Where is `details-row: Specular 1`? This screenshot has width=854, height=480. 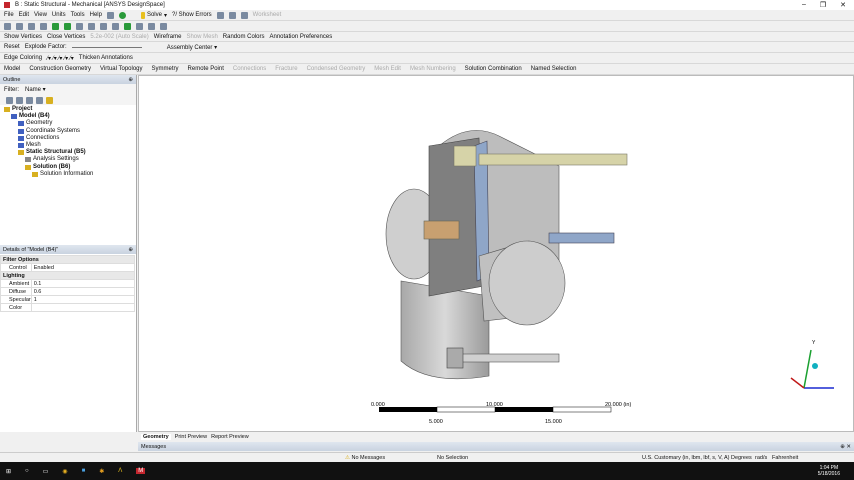
details-row: Specular 1 is located at coordinates (68, 299).